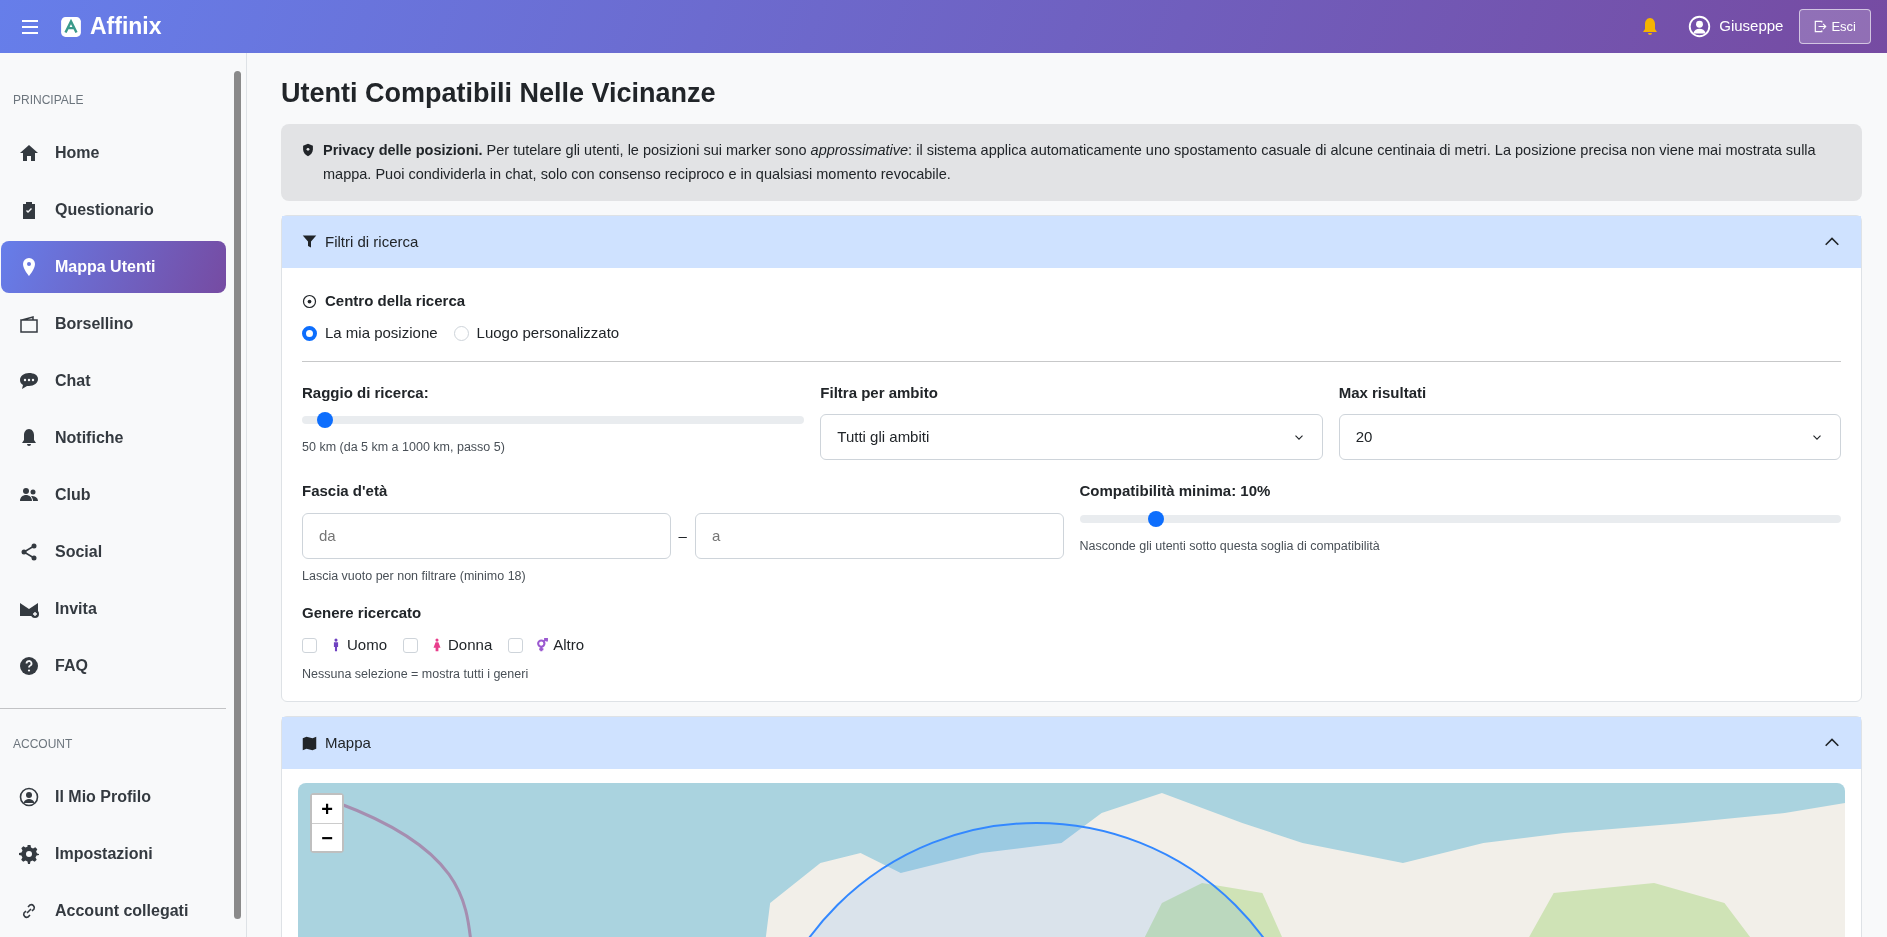 The width and height of the screenshot is (1887, 937). What do you see at coordinates (48, 101) in the screenshot?
I see `section-heading: PRINCIPALE` at bounding box center [48, 101].